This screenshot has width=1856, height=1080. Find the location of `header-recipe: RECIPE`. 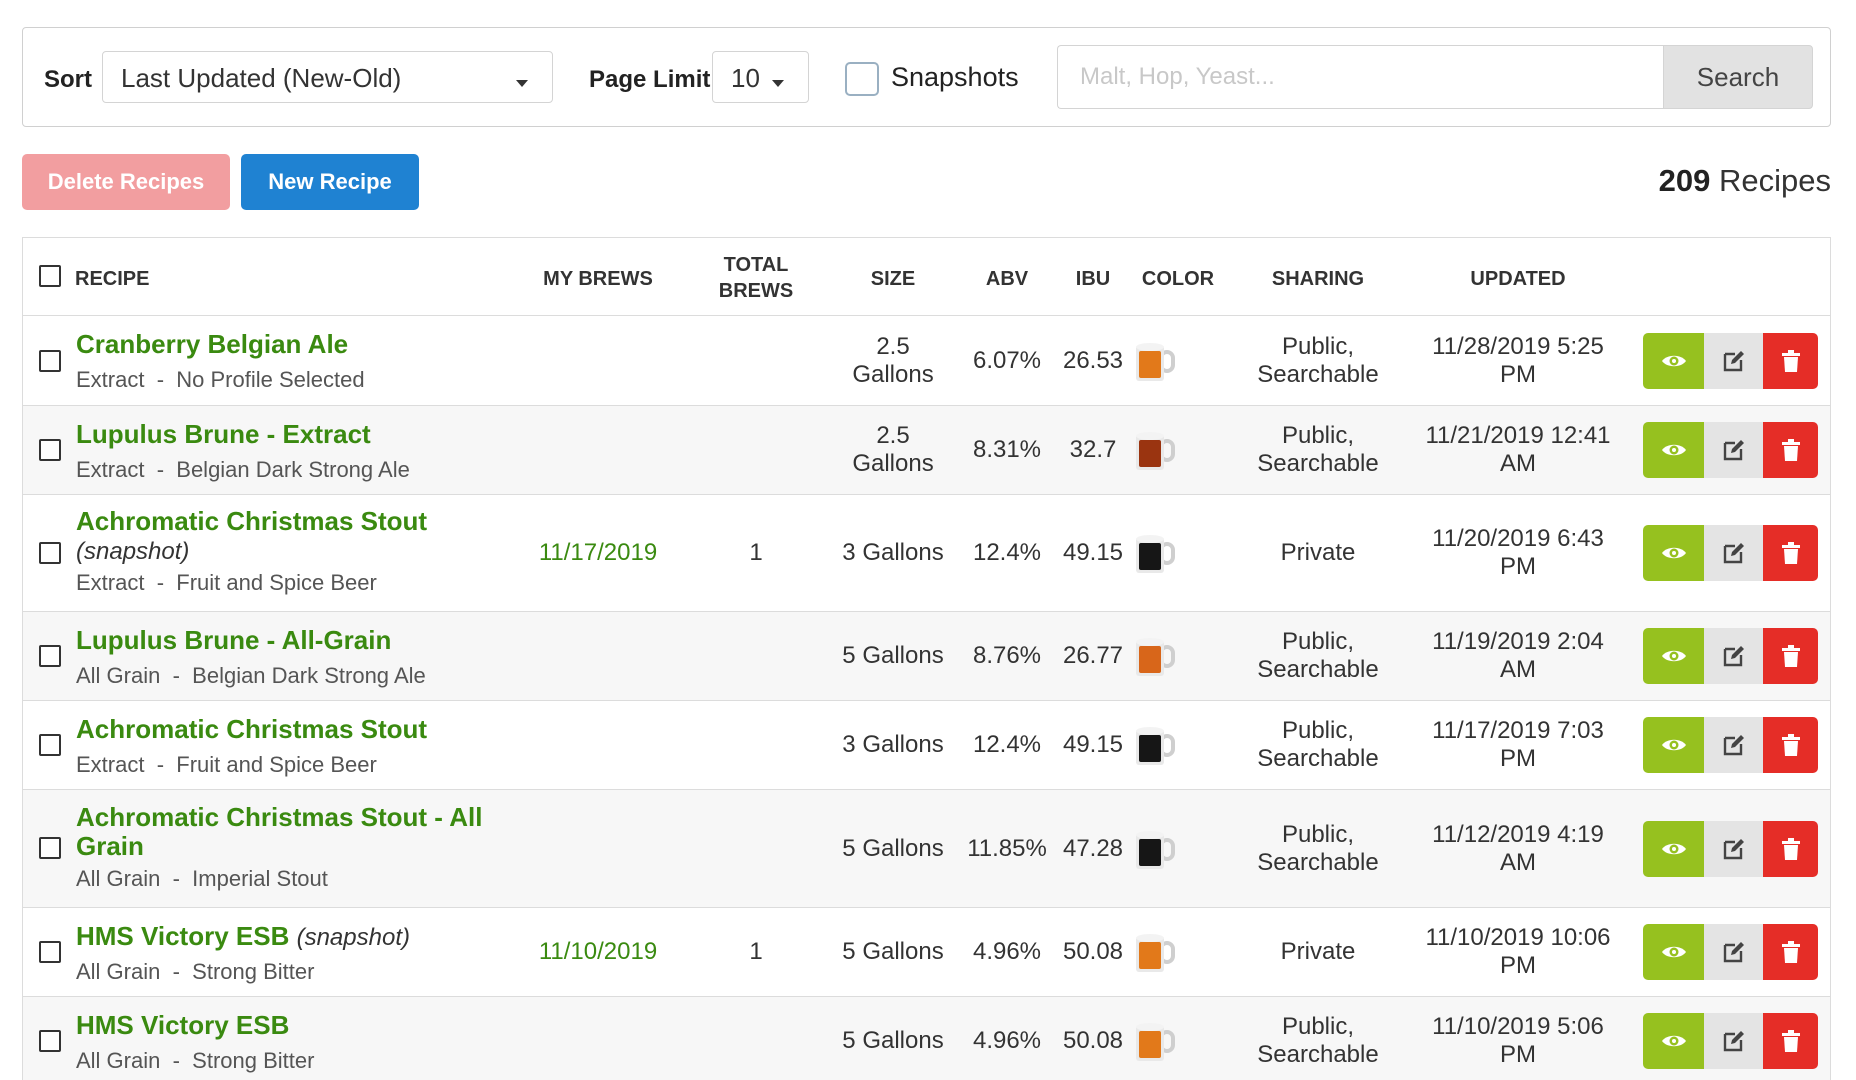

header-recipe: RECIPE is located at coordinates (112, 279).